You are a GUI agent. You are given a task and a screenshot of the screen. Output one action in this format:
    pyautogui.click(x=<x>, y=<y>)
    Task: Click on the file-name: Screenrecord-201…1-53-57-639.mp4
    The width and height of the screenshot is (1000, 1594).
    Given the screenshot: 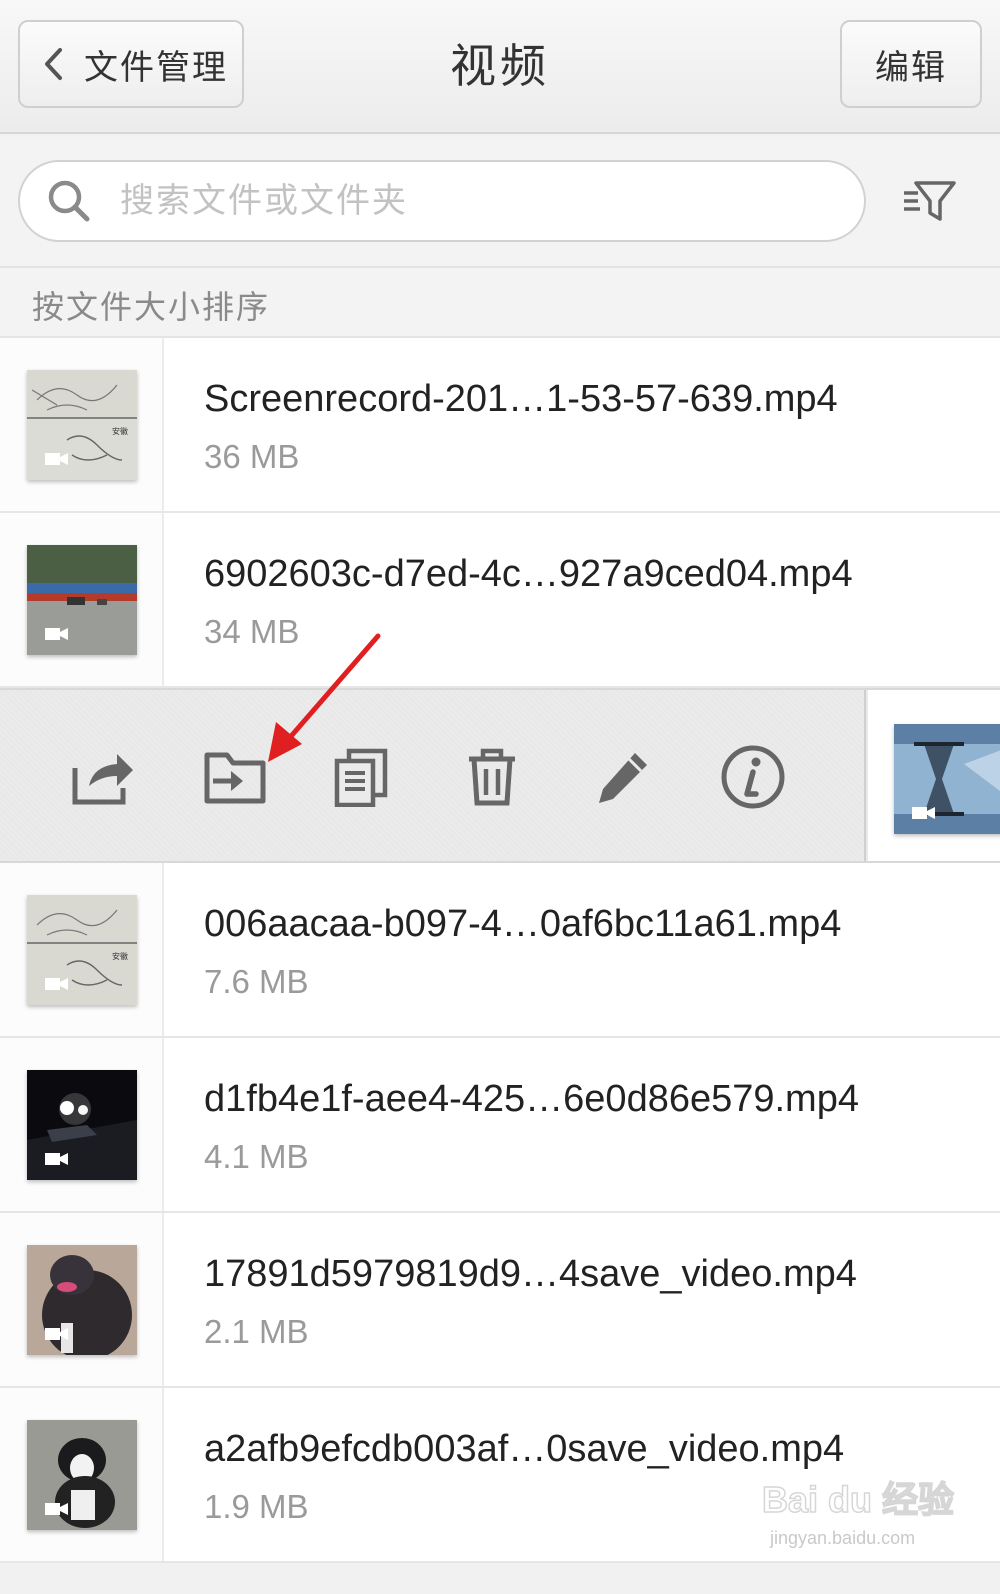 What is the action you would take?
    pyautogui.click(x=521, y=399)
    